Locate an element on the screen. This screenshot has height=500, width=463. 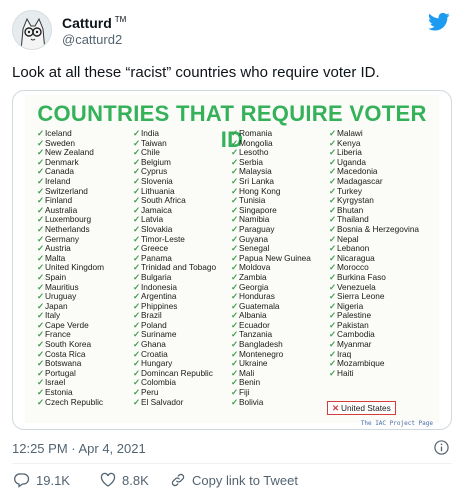
country-name: Haiti is located at coordinates (345, 372).